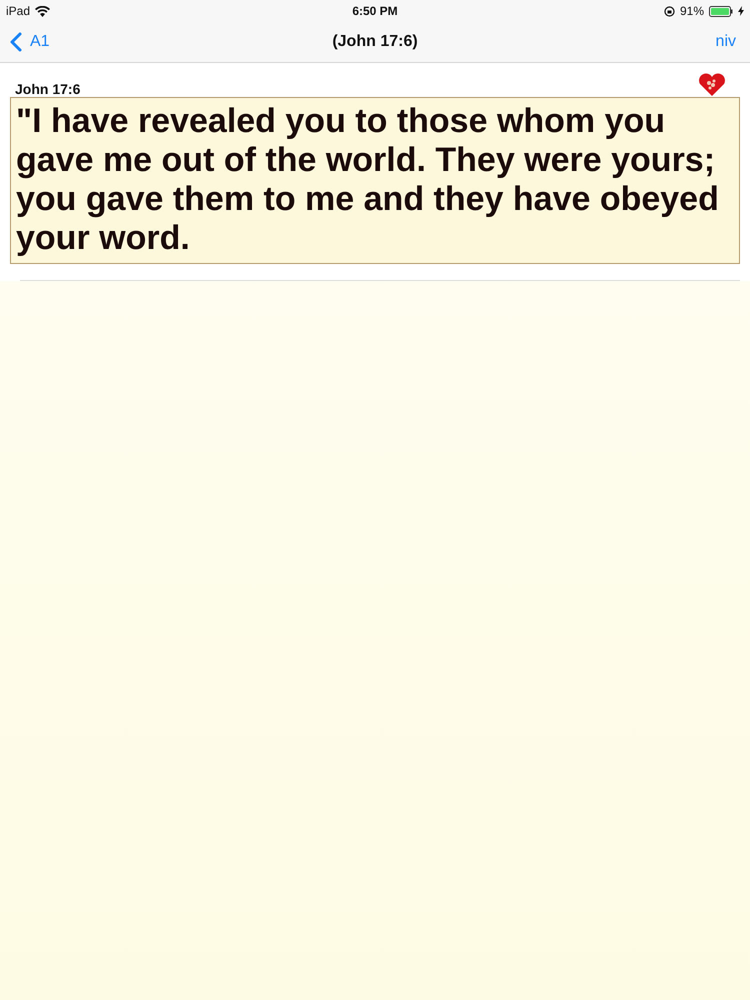  Describe the element at coordinates (47, 89) in the screenshot. I see `verse-reference: John 17:6` at that location.